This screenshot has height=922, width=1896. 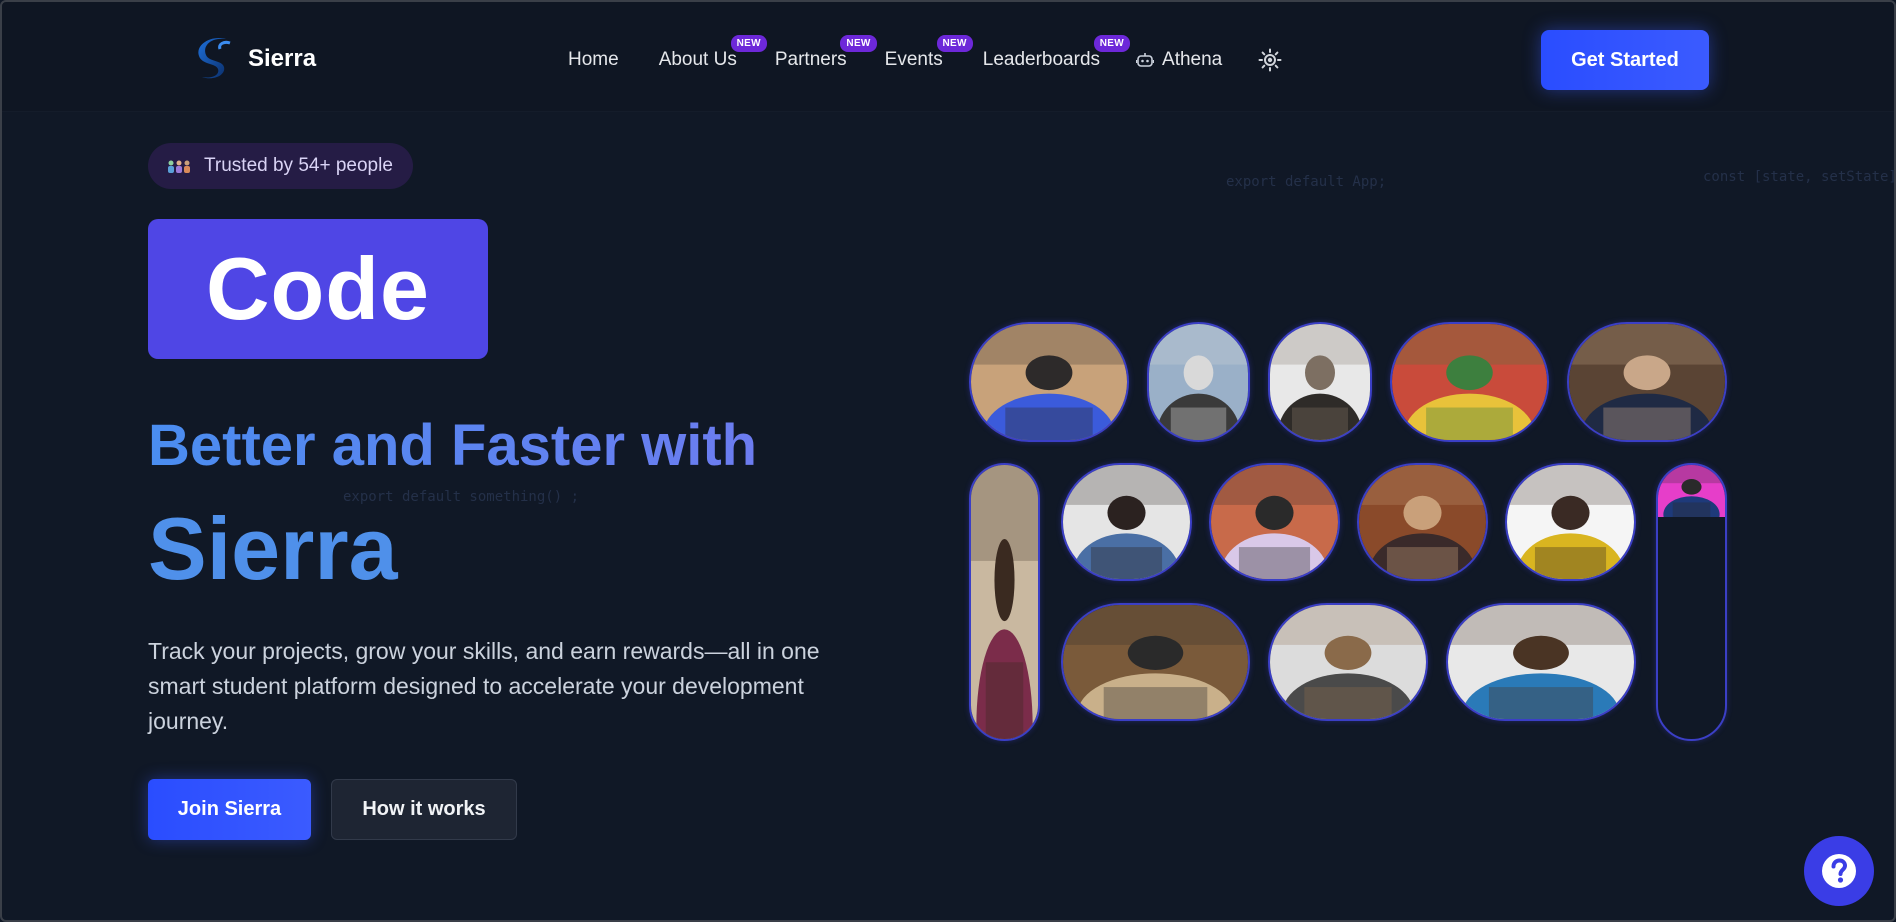 What do you see at coordinates (1320, 382) in the screenshot?
I see `photo-group-laptop` at bounding box center [1320, 382].